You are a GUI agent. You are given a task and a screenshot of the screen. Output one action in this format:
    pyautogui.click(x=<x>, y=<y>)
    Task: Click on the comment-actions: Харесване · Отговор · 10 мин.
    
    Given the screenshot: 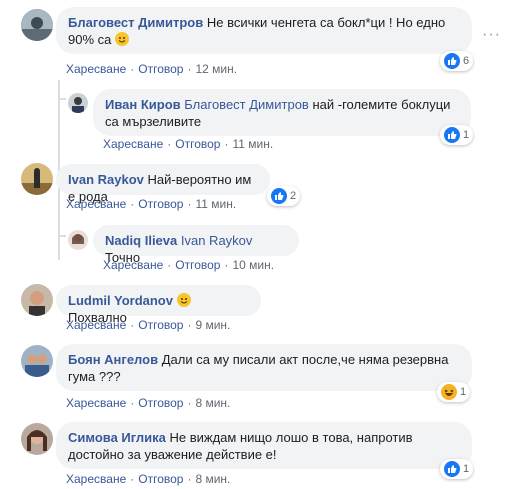 What is the action you would take?
    pyautogui.click(x=188, y=265)
    